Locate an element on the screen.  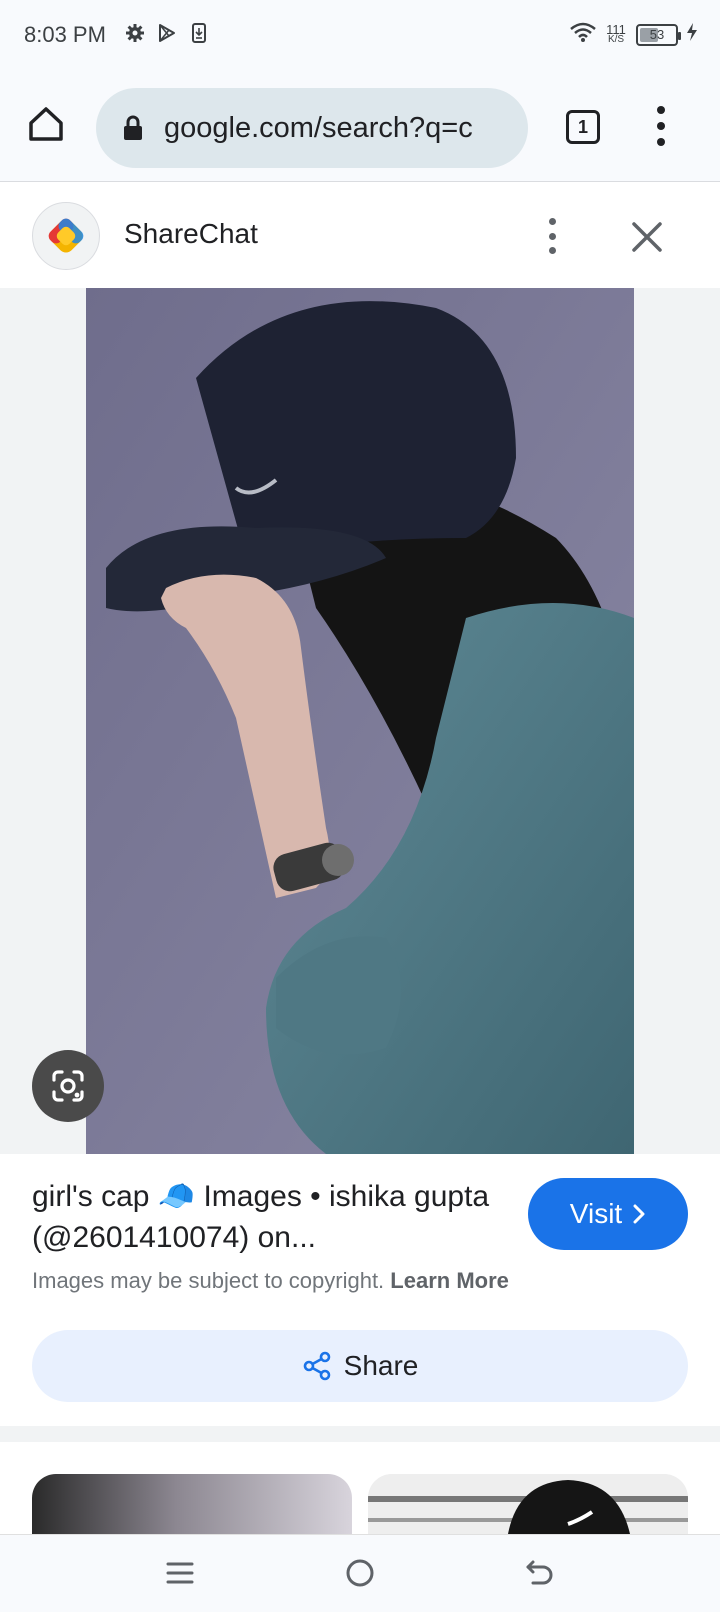
url-text: google.com/search?q=c is located at coordinates (318, 127).